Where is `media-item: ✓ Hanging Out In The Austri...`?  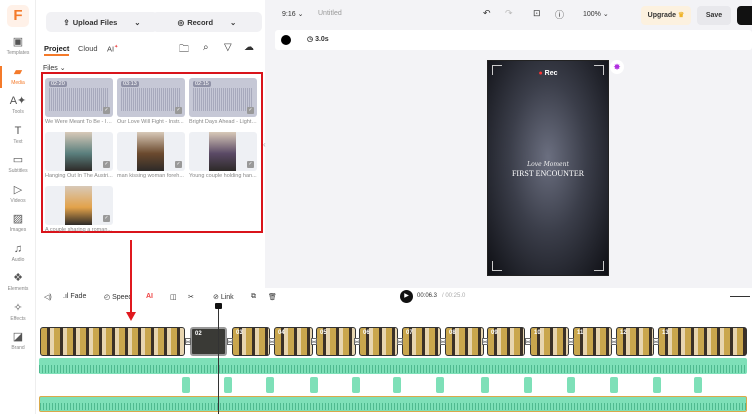
media-item: ✓ Hanging Out In The Austri... is located at coordinates (79, 158).